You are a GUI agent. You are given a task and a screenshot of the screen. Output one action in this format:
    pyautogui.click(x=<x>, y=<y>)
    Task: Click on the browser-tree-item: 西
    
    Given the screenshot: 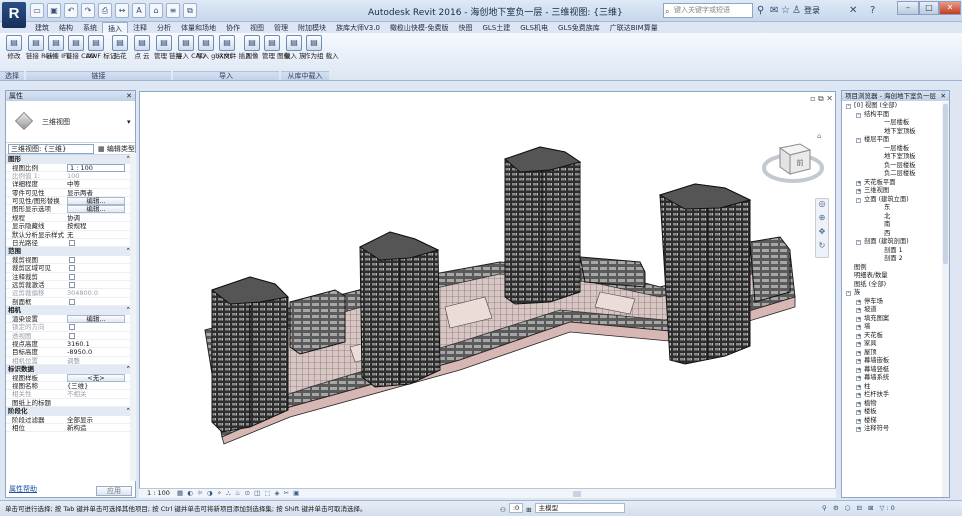 What is the action you would take?
    pyautogui.click(x=892, y=234)
    